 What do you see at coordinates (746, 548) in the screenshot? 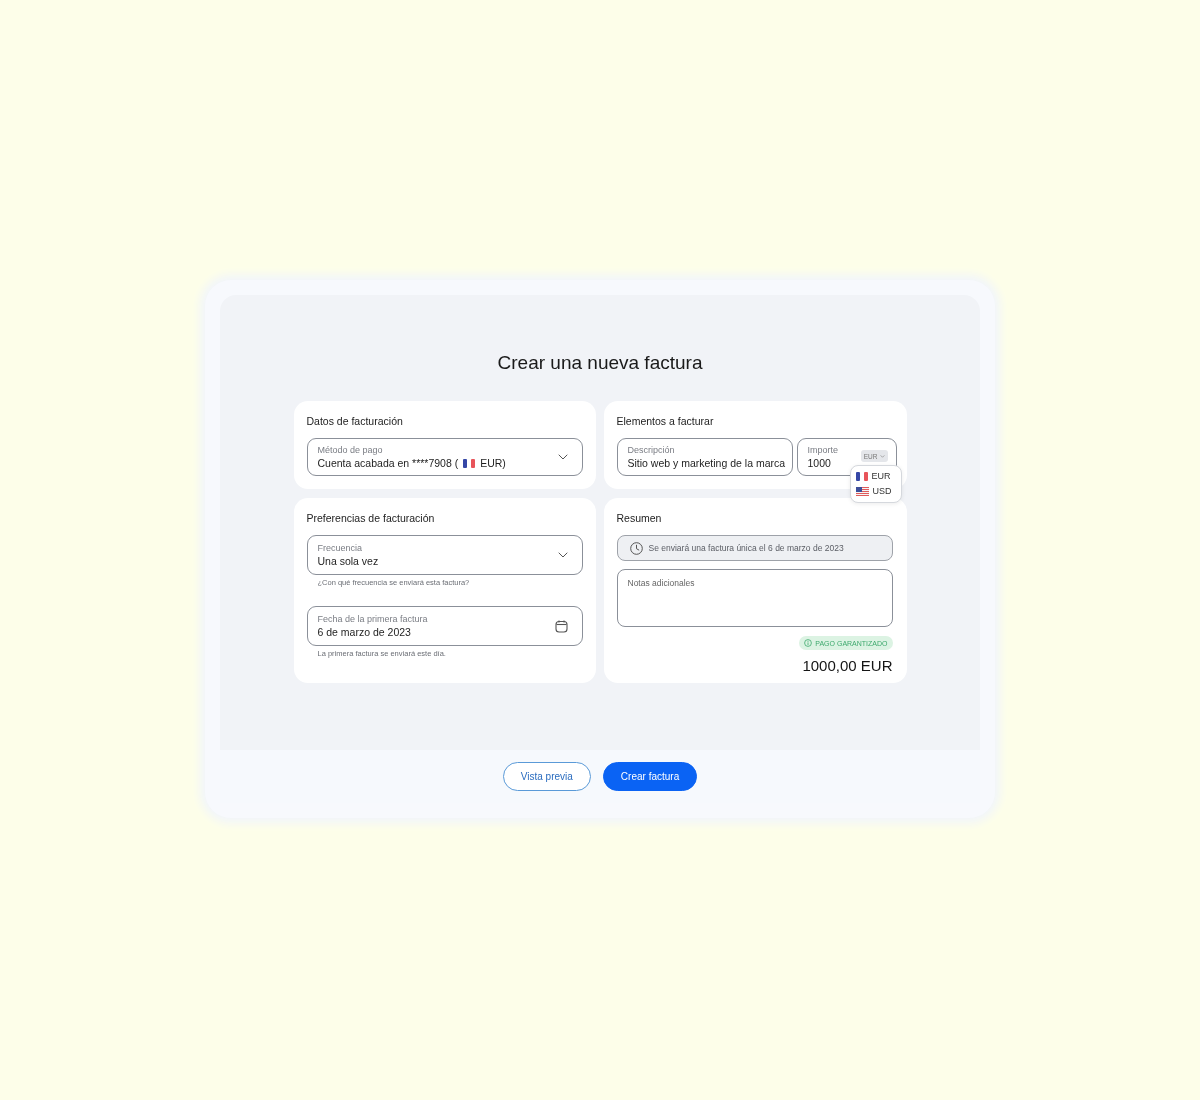
I see `notice-text: Se enviará una factura única el 6 de marzo de 2023` at bounding box center [746, 548].